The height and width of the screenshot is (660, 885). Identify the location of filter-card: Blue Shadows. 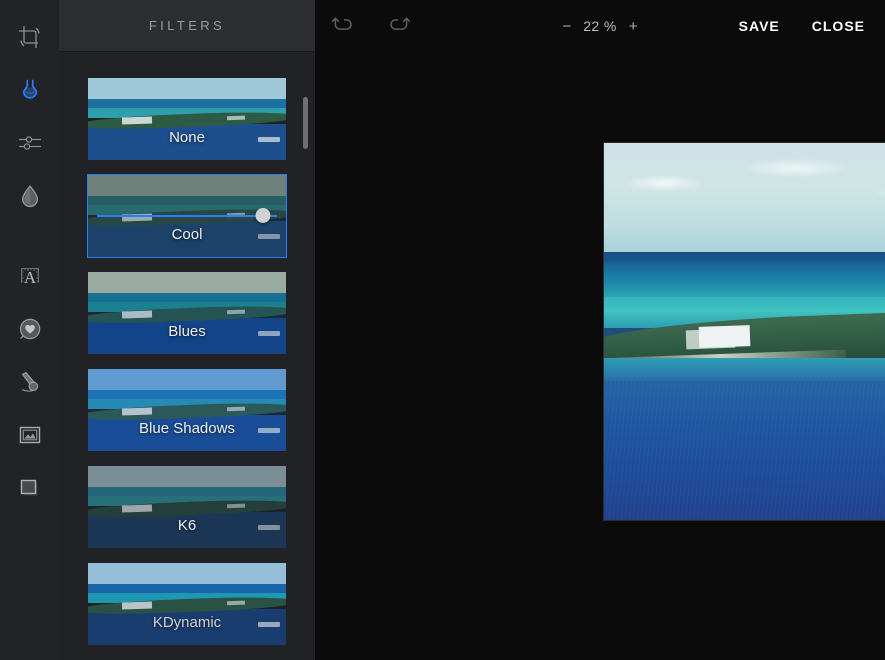
(187, 410).